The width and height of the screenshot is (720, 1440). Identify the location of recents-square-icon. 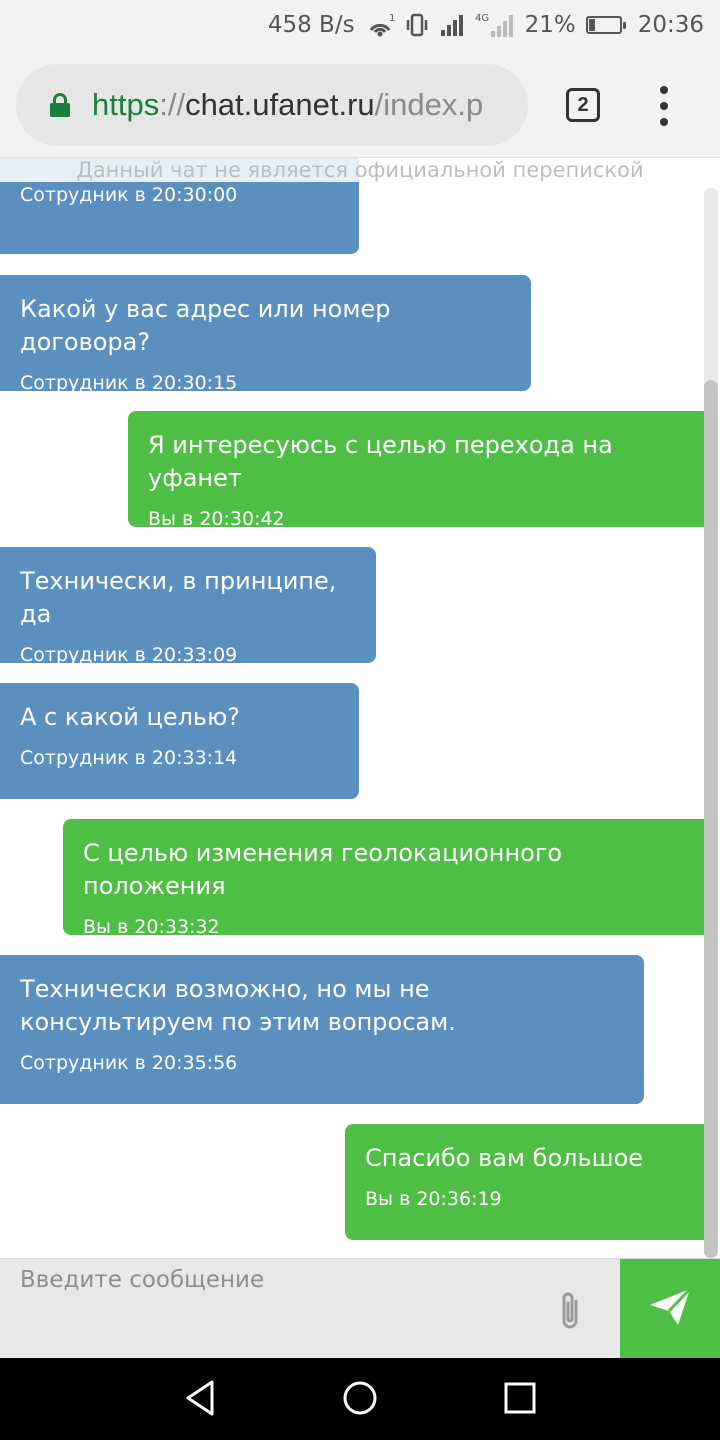
(520, 1398).